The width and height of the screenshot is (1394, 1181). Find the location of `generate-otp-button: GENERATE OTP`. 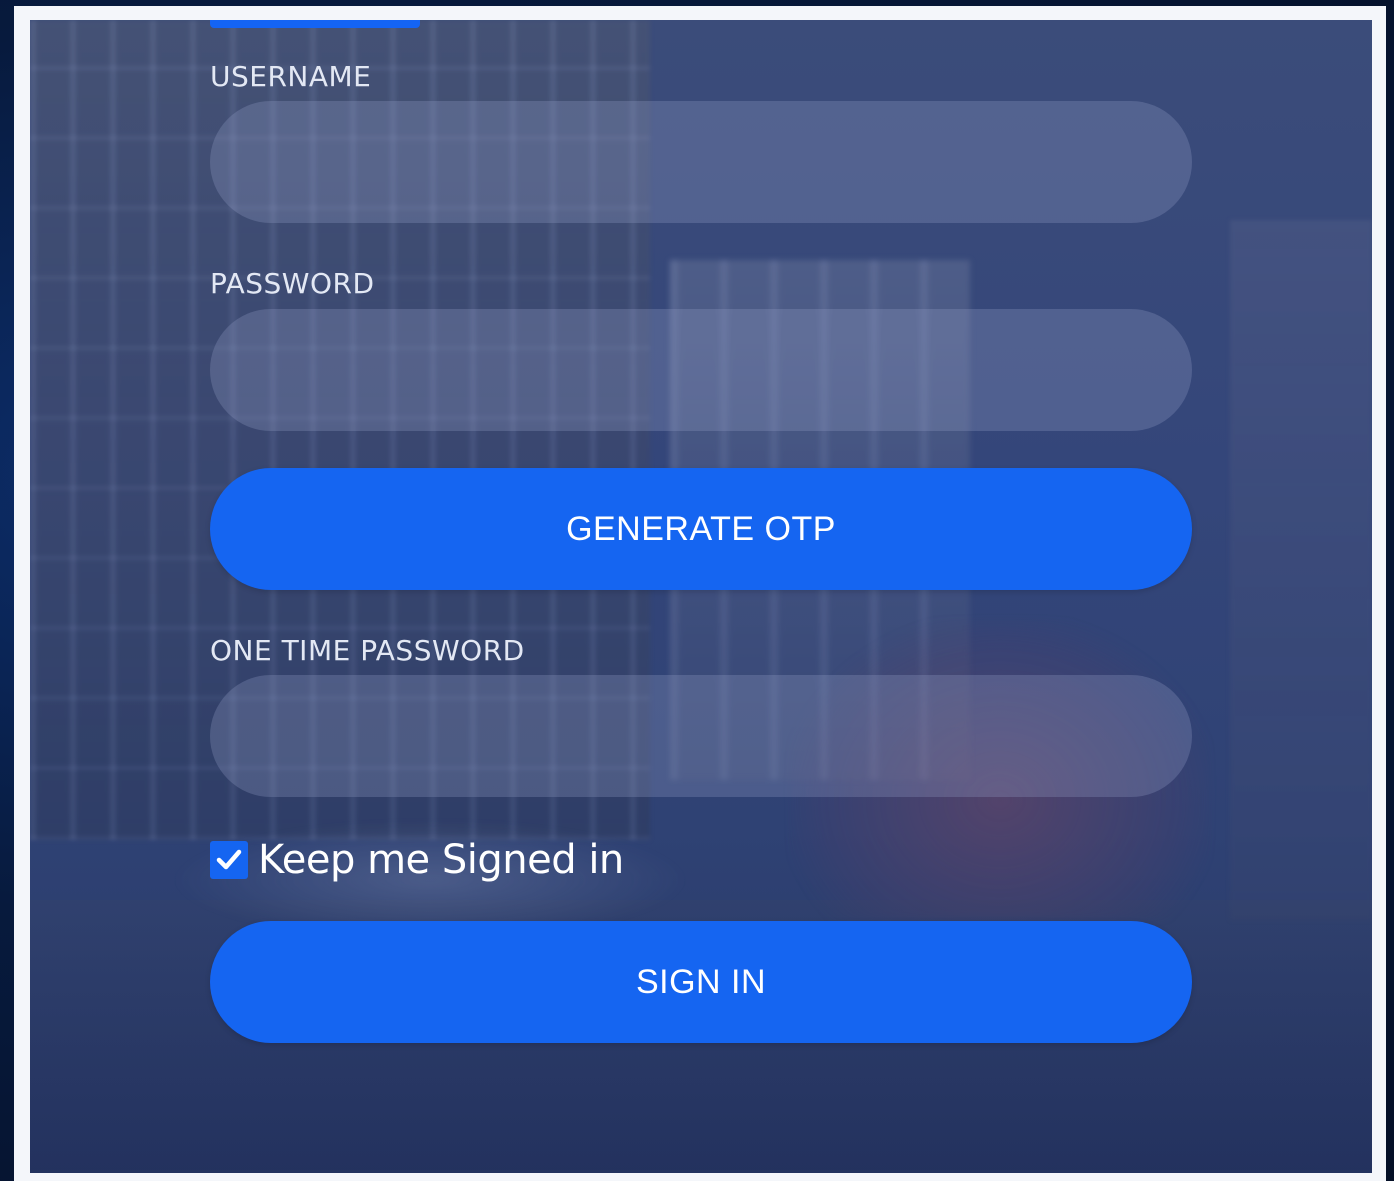

generate-otp-button: GENERATE OTP is located at coordinates (701, 529).